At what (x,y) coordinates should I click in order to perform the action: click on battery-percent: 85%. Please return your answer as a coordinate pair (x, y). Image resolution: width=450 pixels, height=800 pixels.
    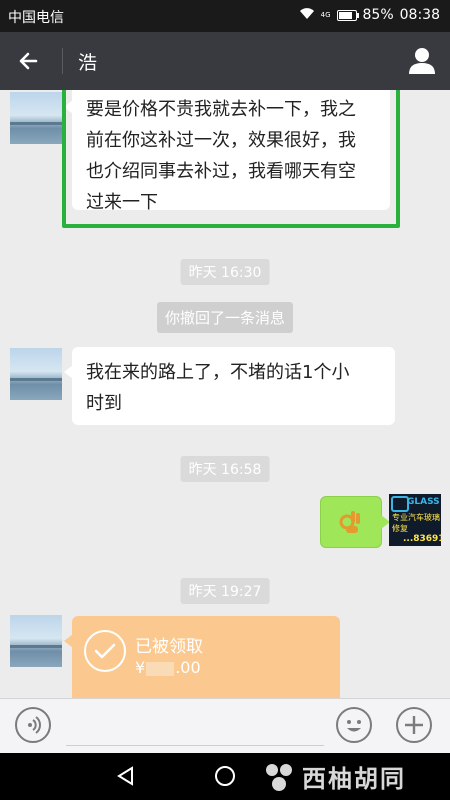
    Looking at the image, I should click on (378, 15).